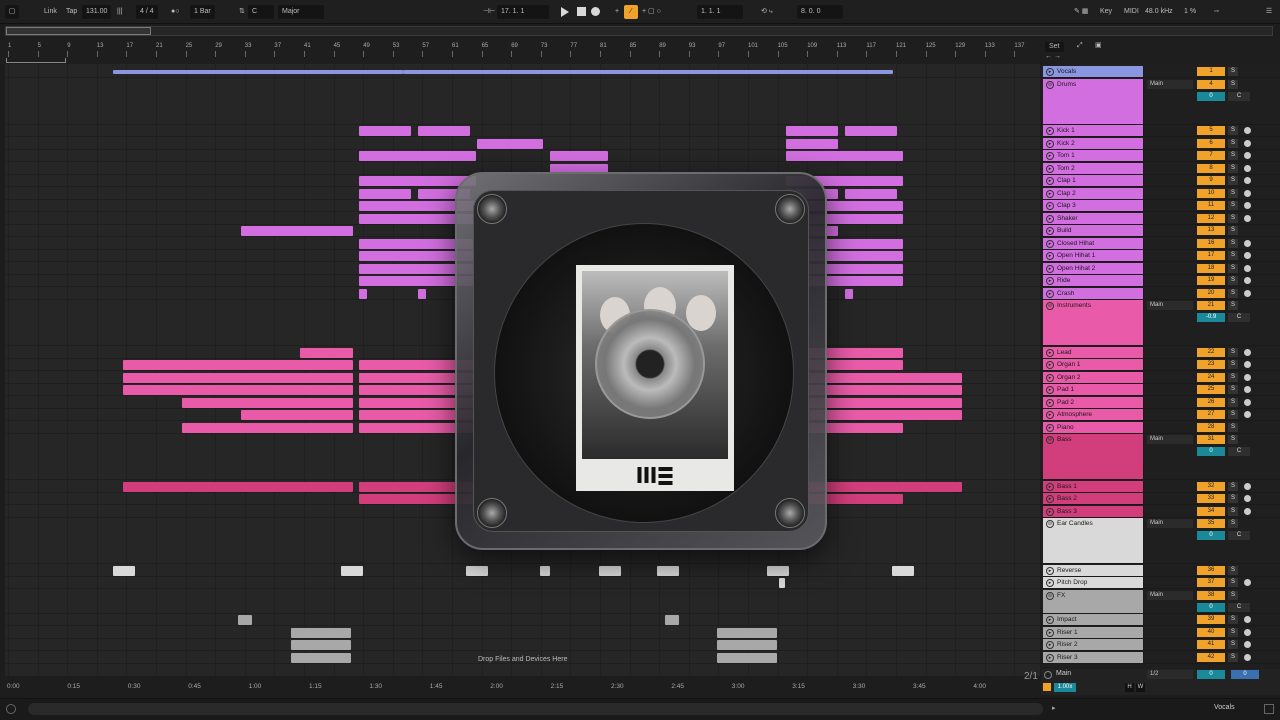  Describe the element at coordinates (1160, 243) in the screenshot. I see `track-header: ▸ Closed Hihat 16 S` at that location.